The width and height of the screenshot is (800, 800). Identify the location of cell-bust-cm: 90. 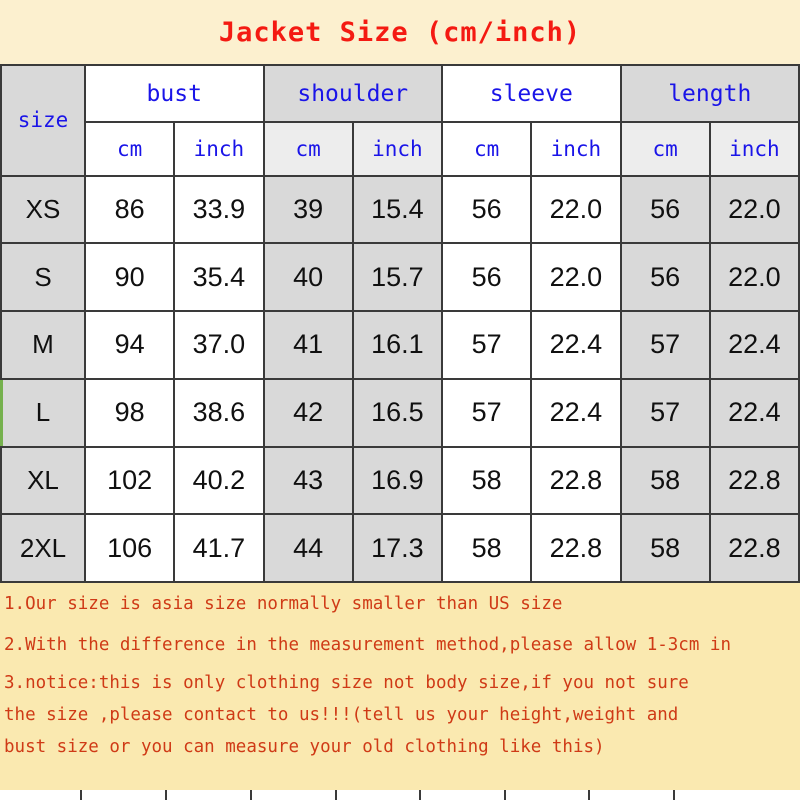
(129, 277).